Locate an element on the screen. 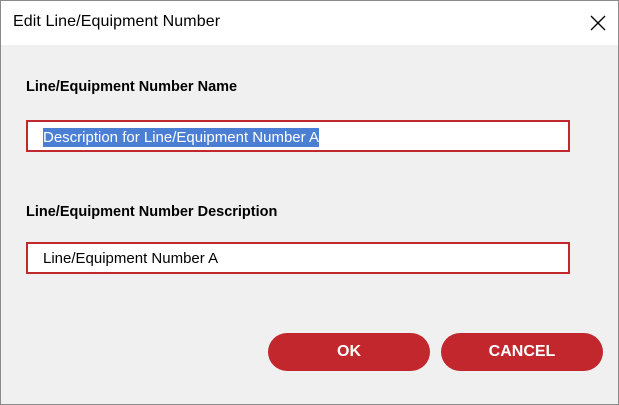 This screenshot has height=405, width=619. close-icon is located at coordinates (598, 23).